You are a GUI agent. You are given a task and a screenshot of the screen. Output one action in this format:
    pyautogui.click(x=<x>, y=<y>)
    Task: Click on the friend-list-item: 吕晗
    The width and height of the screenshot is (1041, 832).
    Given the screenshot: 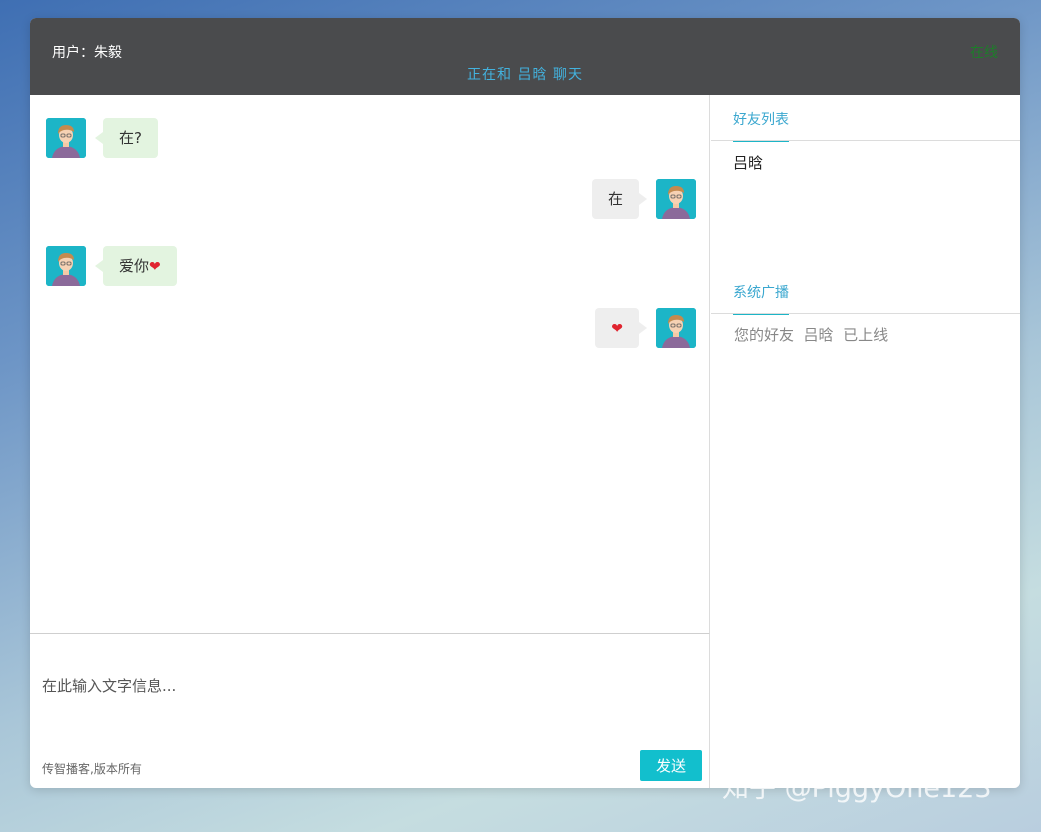 What is the action you would take?
    pyautogui.click(x=748, y=162)
    